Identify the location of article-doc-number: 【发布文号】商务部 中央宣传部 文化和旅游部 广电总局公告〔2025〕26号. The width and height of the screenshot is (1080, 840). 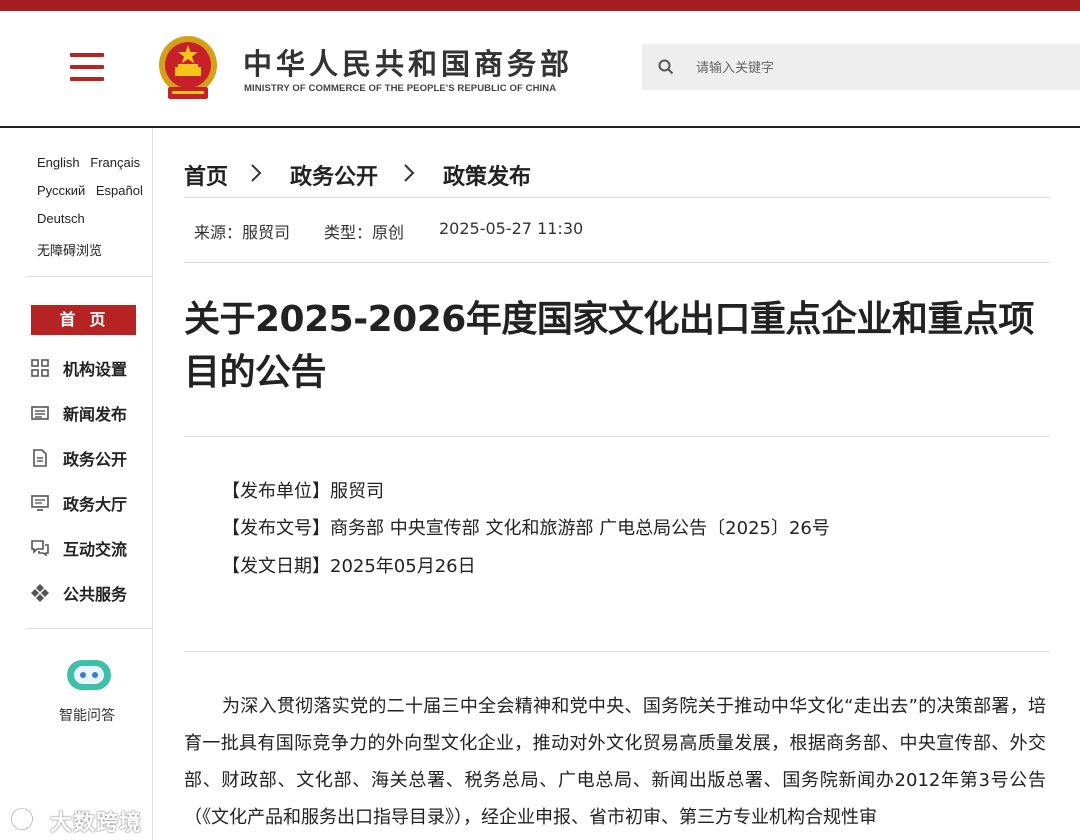
(526, 528).